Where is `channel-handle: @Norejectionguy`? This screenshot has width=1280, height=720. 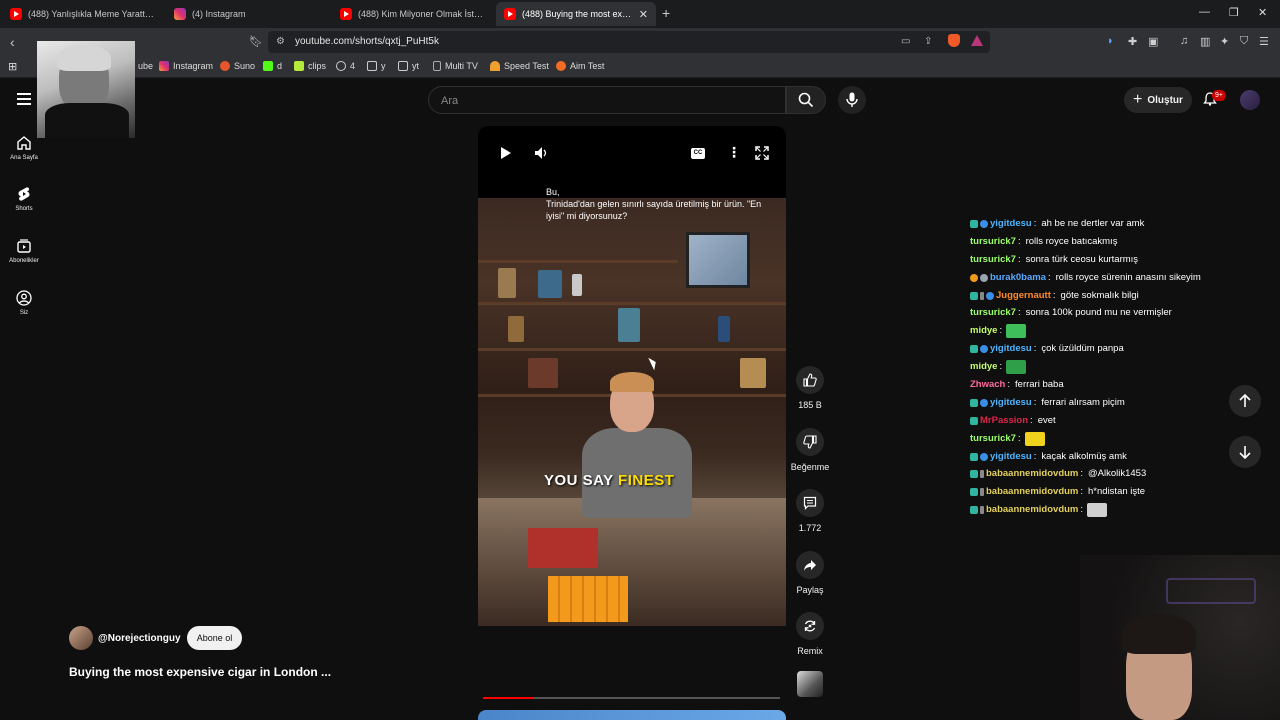
channel-handle: @Norejectionguy is located at coordinates (139, 638).